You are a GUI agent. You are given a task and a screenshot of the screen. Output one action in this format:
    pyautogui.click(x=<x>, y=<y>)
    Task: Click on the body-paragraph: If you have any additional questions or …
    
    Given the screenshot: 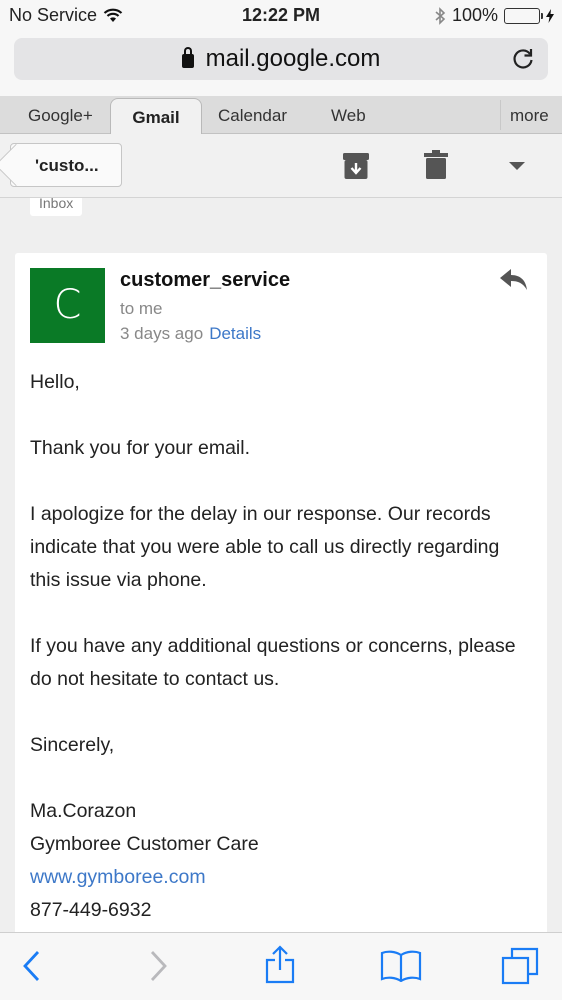 What is the action you would take?
    pyautogui.click(x=273, y=662)
    